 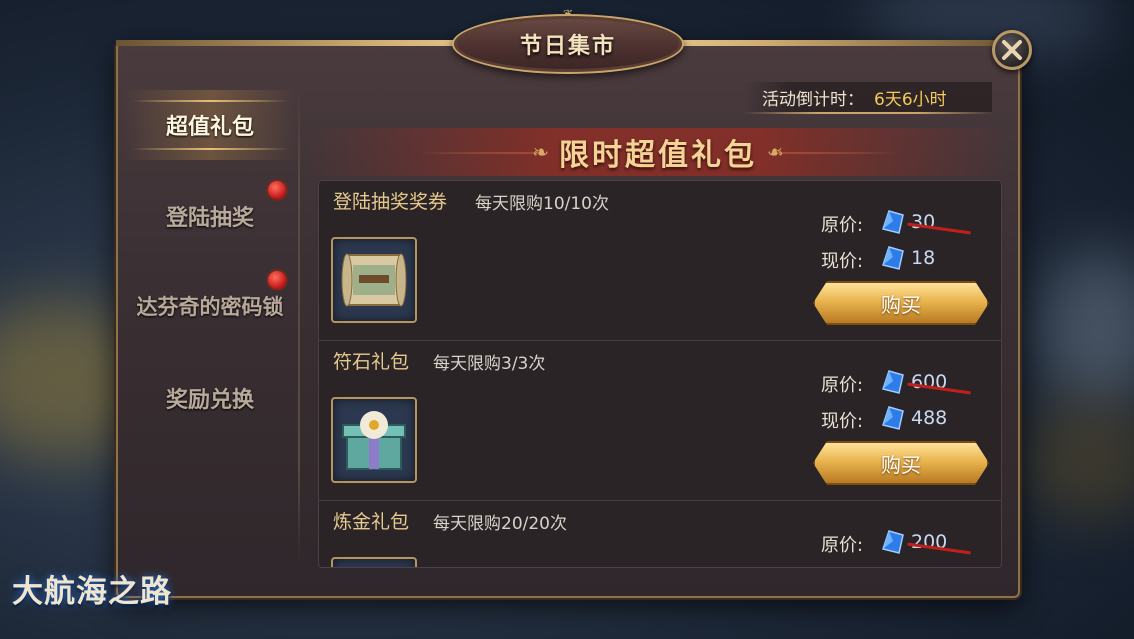 I want to click on countdown-value: 6天6小时, so click(x=910, y=99).